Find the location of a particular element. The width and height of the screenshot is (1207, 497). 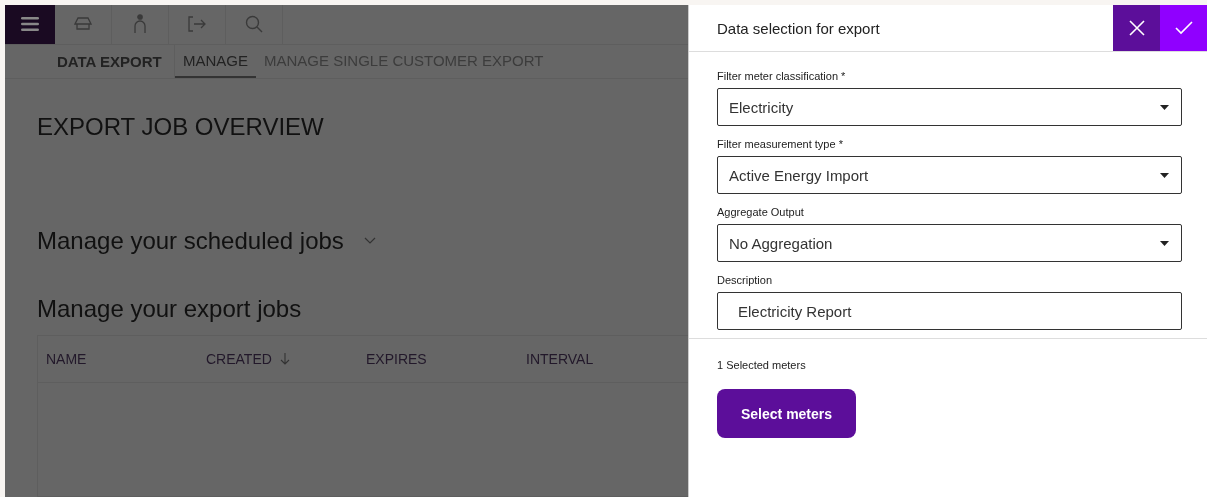

field-label: Filter meter classification * is located at coordinates (782, 76).